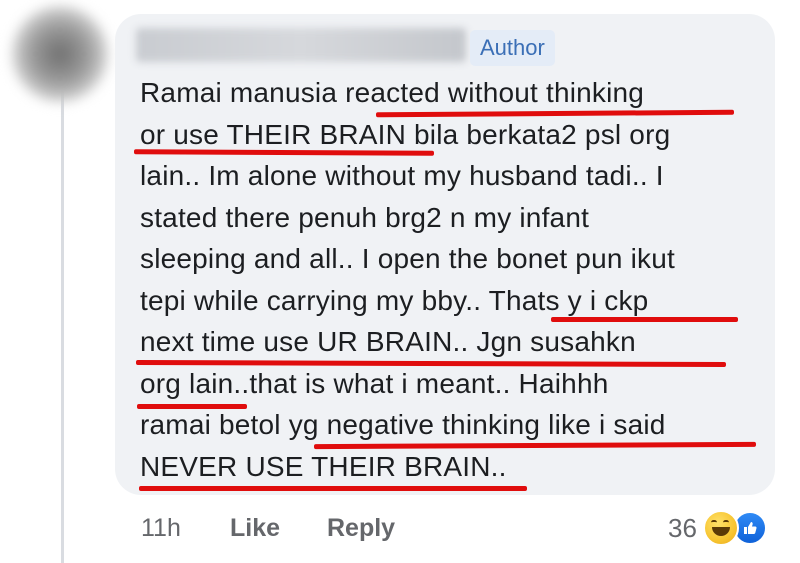  What do you see at coordinates (388, 341) in the screenshot?
I see `comment-line: next time use UR BRAIN.. Jgn susahkn` at bounding box center [388, 341].